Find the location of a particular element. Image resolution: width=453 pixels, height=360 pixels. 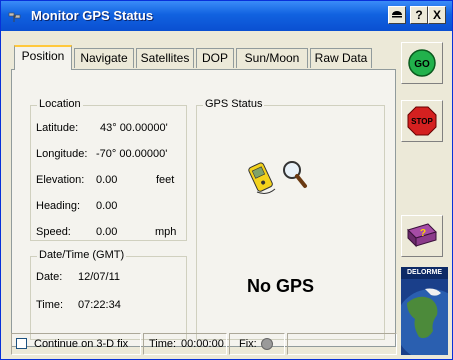

help-book-button: ? is located at coordinates (422, 236).